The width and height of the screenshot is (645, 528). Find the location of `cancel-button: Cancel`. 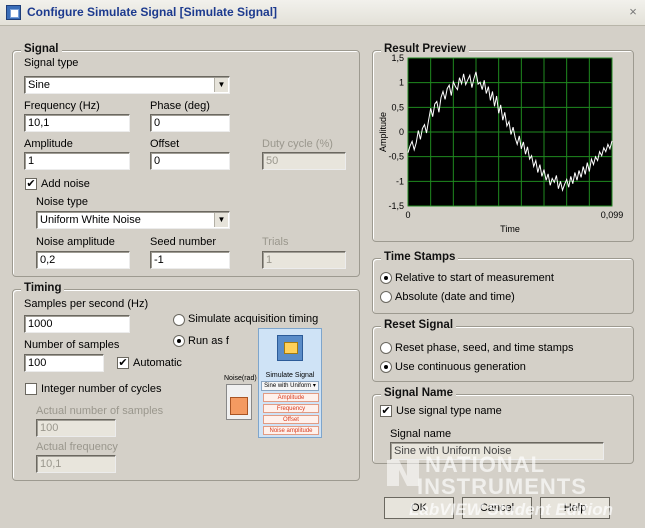

cancel-button: Cancel is located at coordinates (497, 508).